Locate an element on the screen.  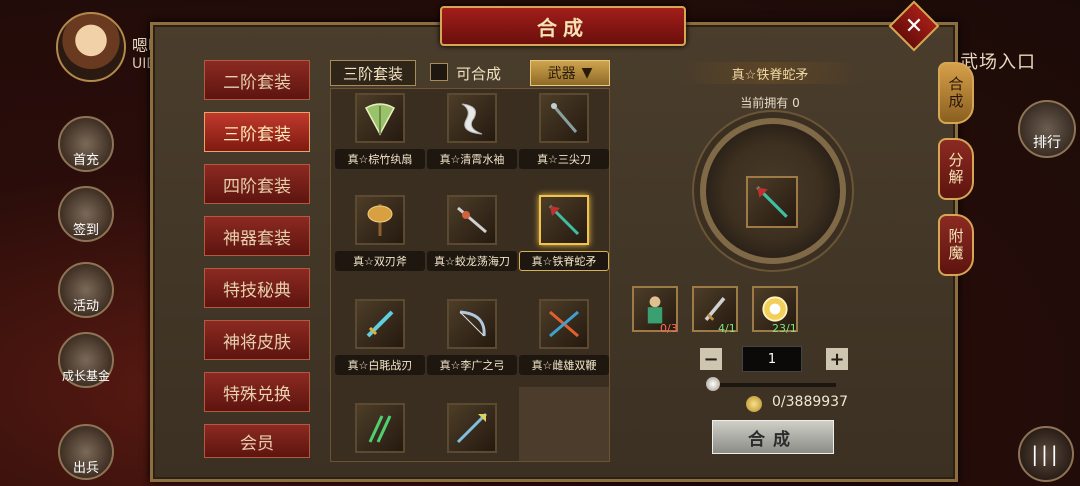
quantity-plus-button: + is located at coordinates (837, 359).